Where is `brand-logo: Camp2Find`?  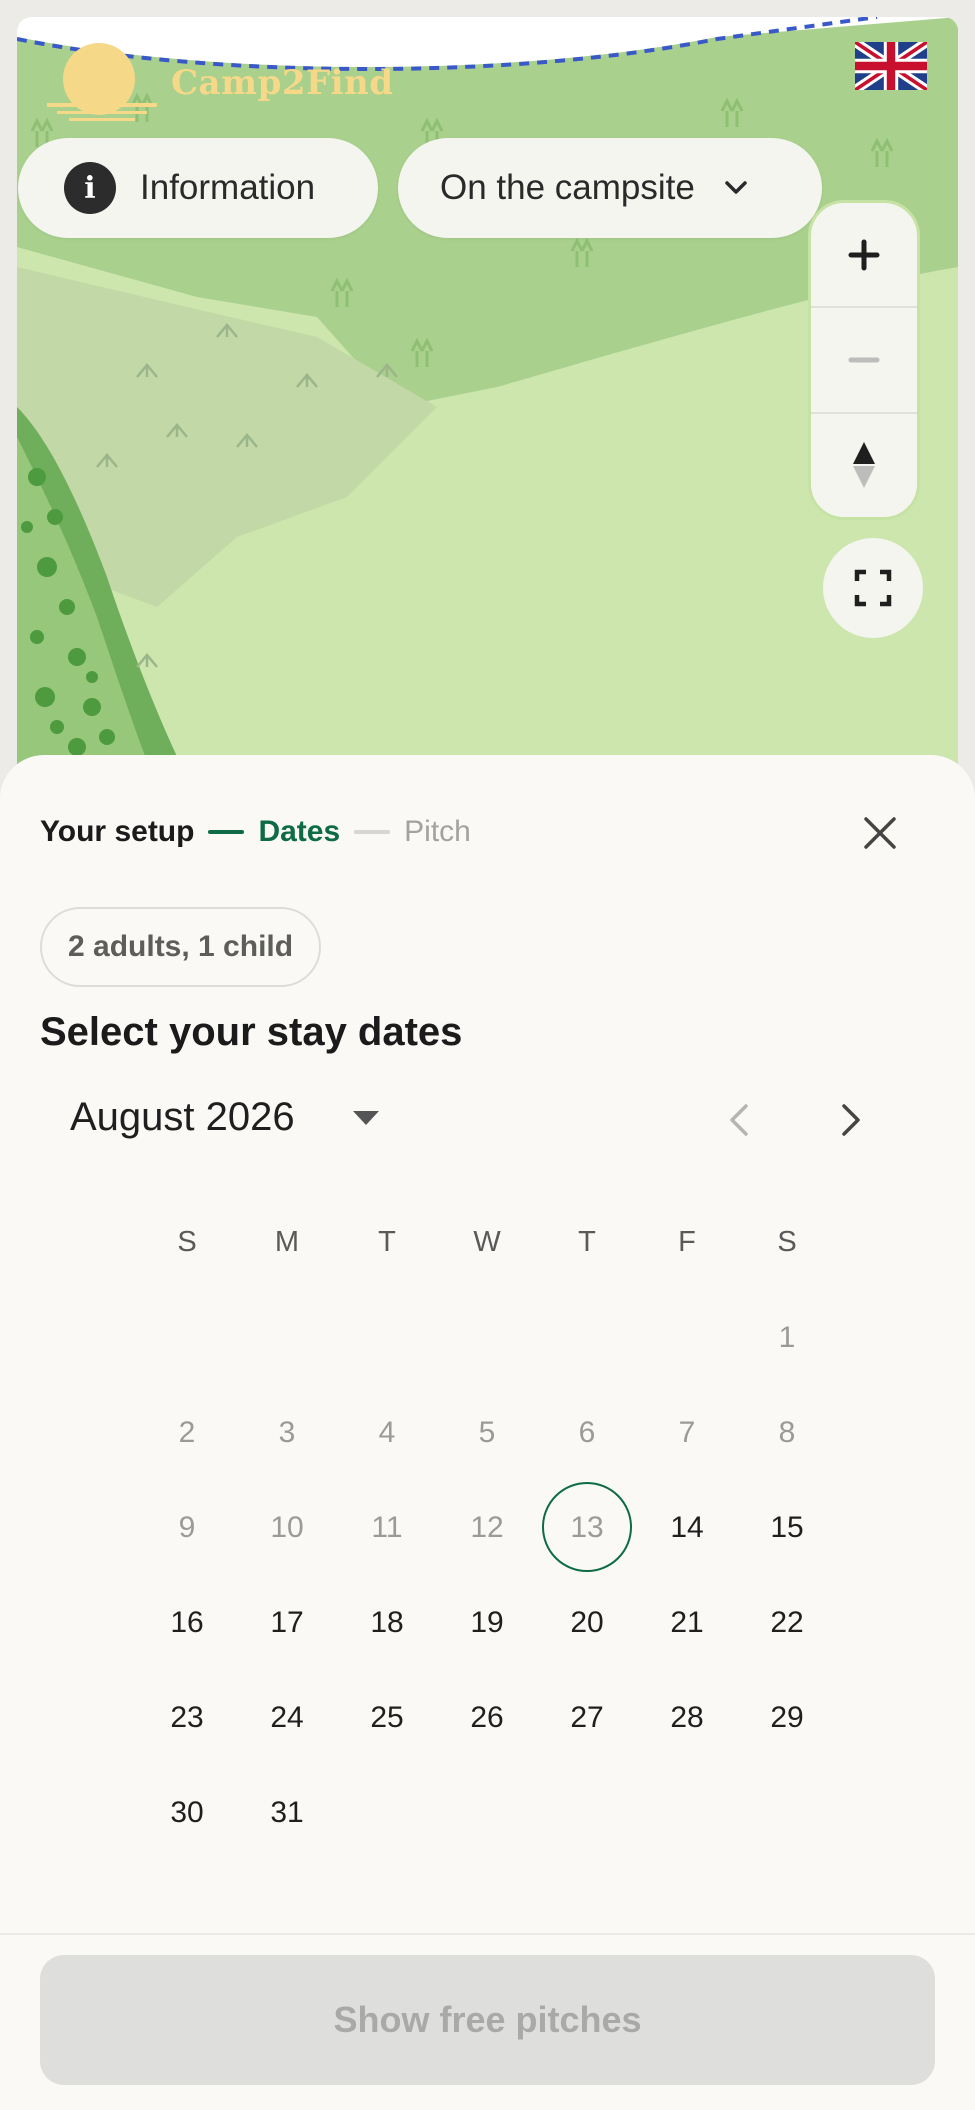
brand-logo: Camp2Find is located at coordinates (220, 87).